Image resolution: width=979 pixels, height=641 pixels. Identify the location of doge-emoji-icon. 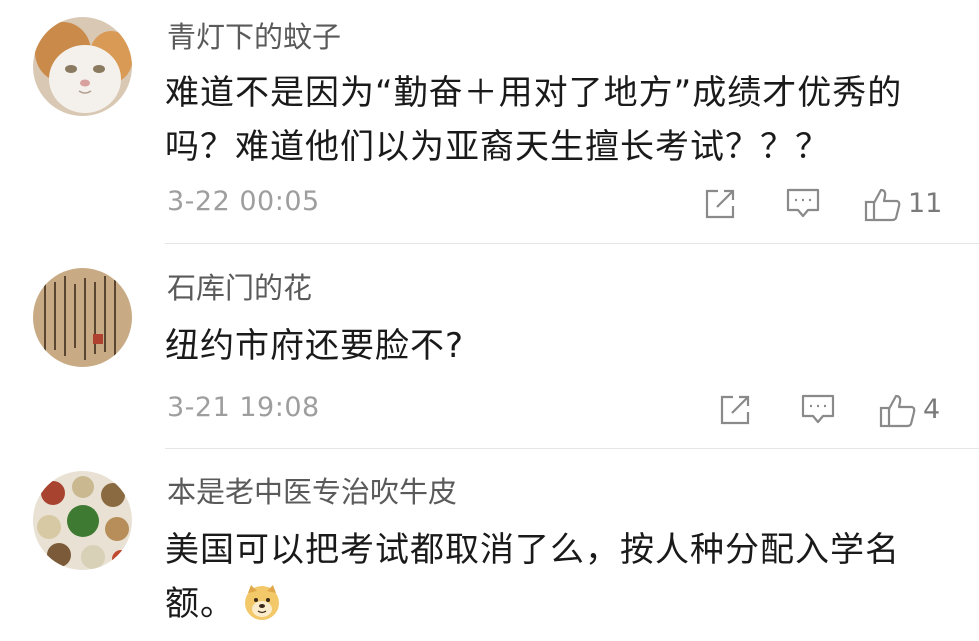
(262, 610).